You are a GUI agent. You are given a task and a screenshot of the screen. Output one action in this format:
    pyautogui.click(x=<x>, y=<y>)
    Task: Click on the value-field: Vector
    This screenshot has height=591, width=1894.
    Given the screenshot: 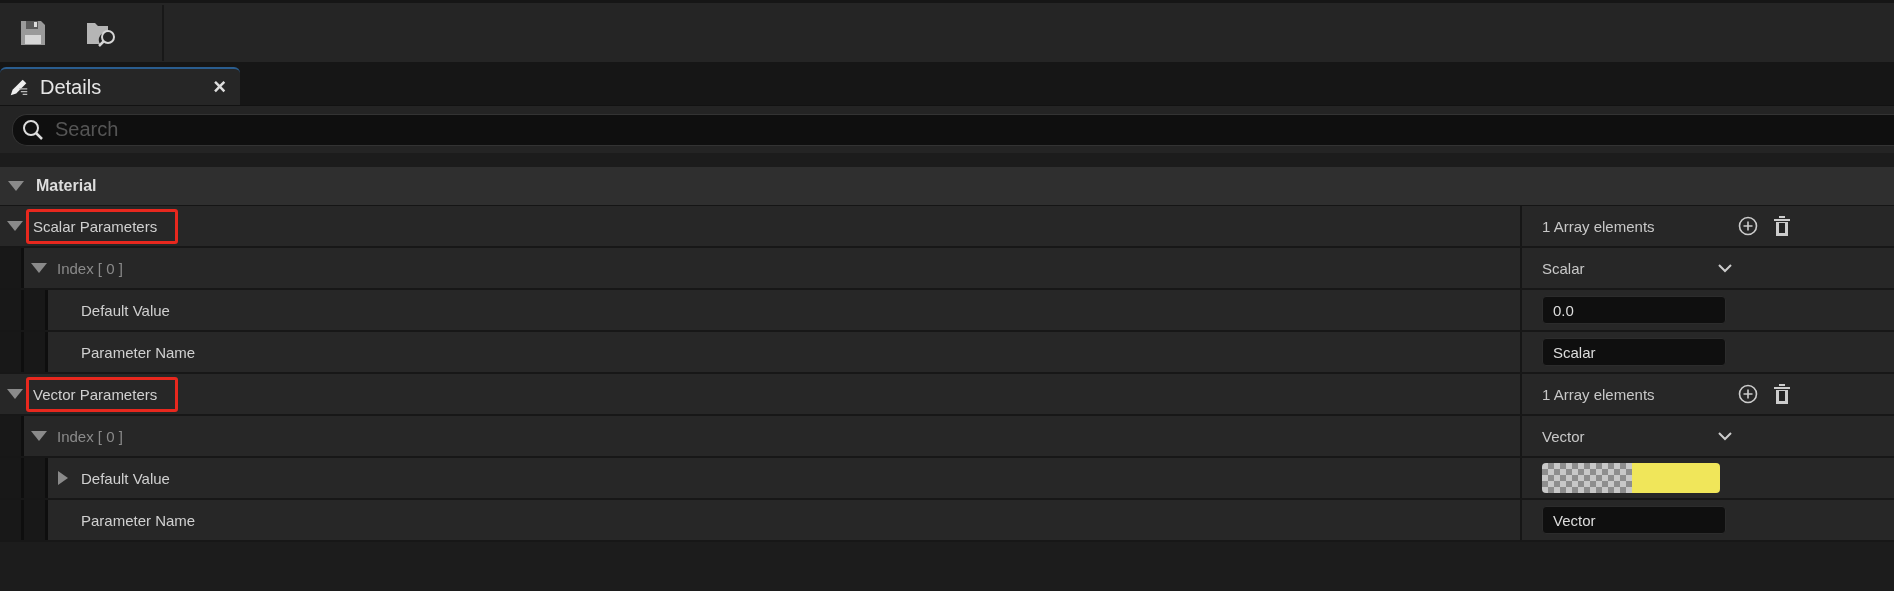 What is the action you would take?
    pyautogui.click(x=1634, y=520)
    